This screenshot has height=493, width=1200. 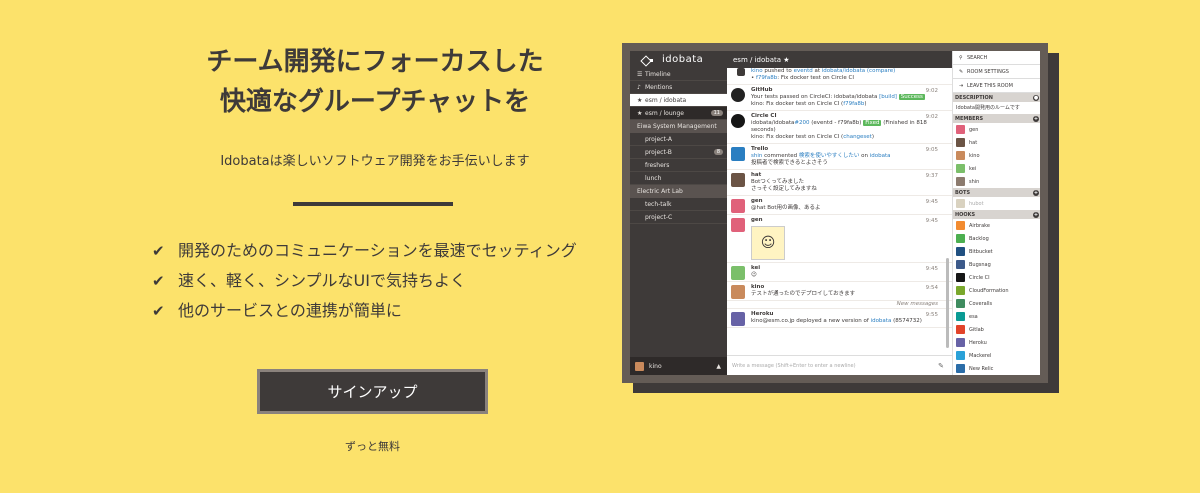 I want to click on branch-link: eventd, so click(x=803, y=71).